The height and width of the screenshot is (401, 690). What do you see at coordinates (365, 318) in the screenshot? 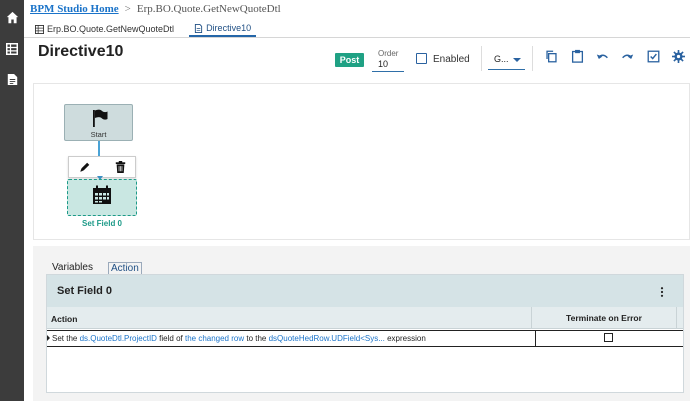
I see `grid-header: Action Terminate on Error` at bounding box center [365, 318].